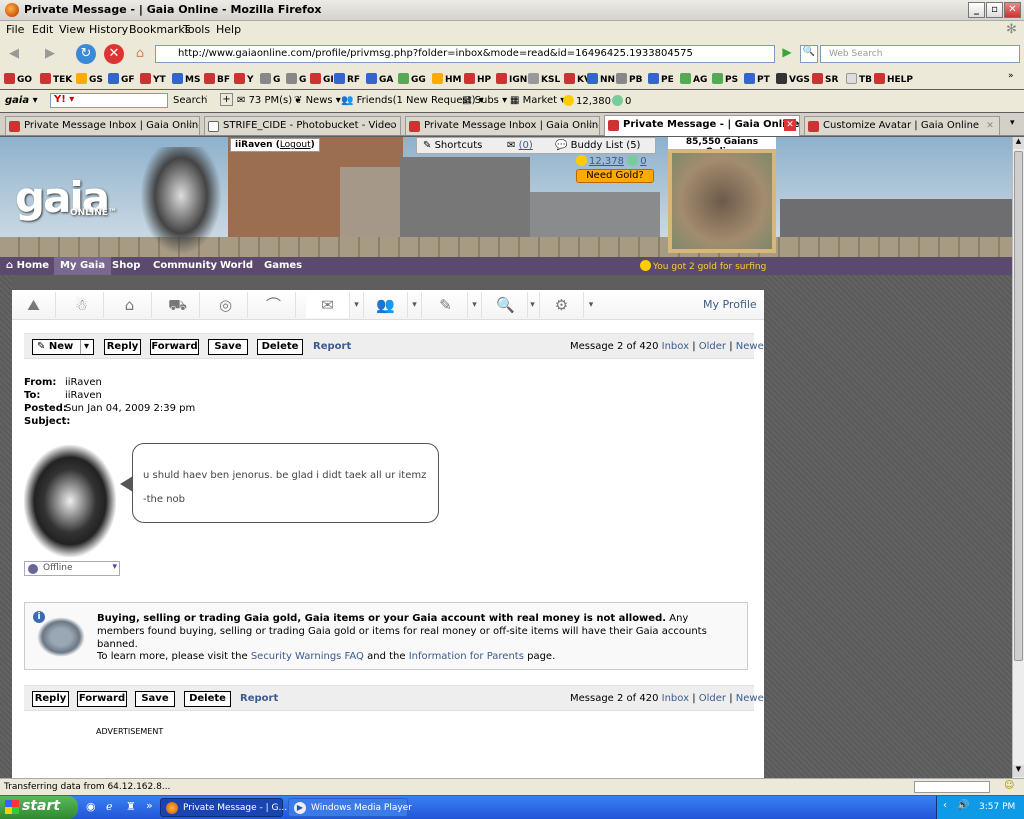 This screenshot has width=1024, height=819. I want to click on bookmark-item: PT, so click(757, 79).